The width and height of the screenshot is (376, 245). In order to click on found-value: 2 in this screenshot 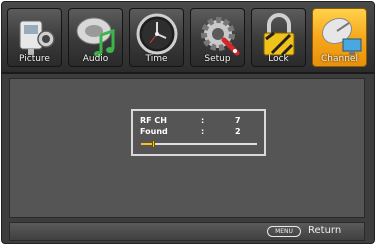, I will do `click(238, 131)`.